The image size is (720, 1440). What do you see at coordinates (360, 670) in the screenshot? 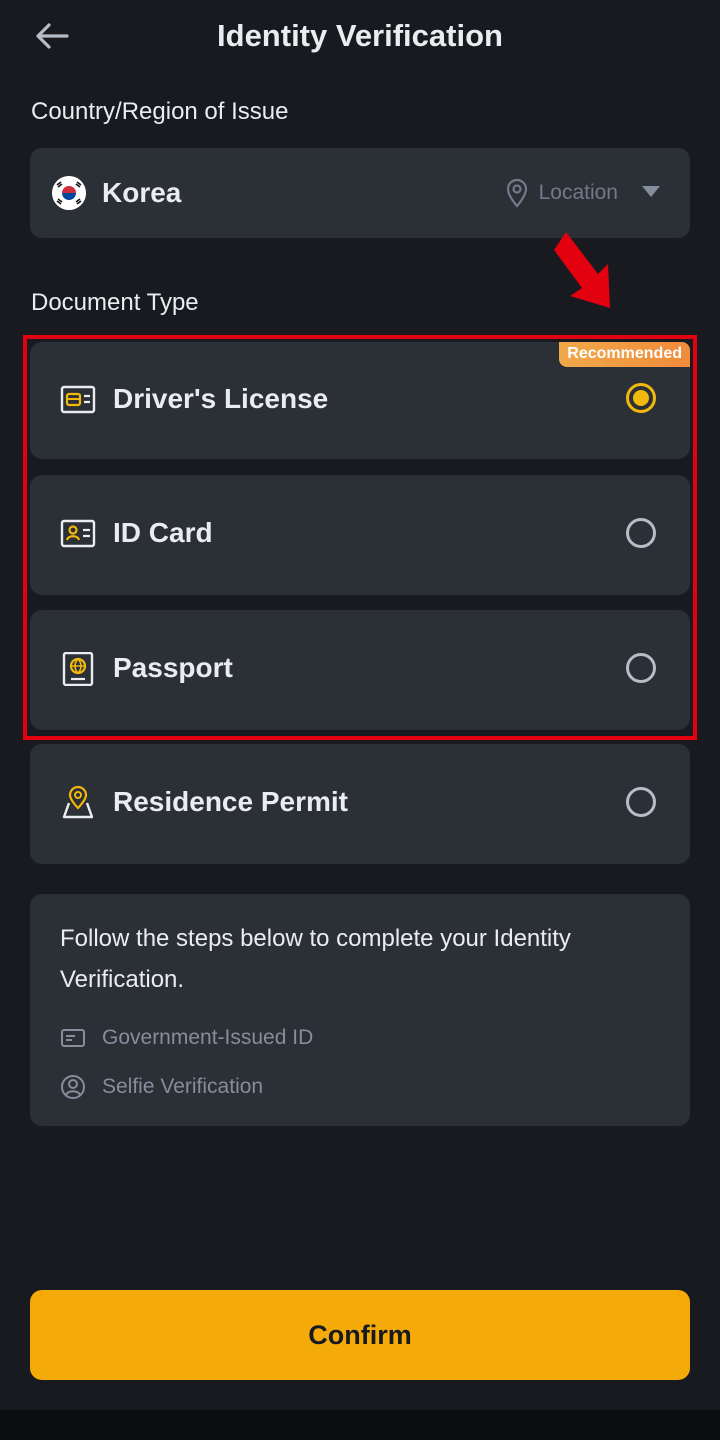
I see `doc-option-passport: Passport` at bounding box center [360, 670].